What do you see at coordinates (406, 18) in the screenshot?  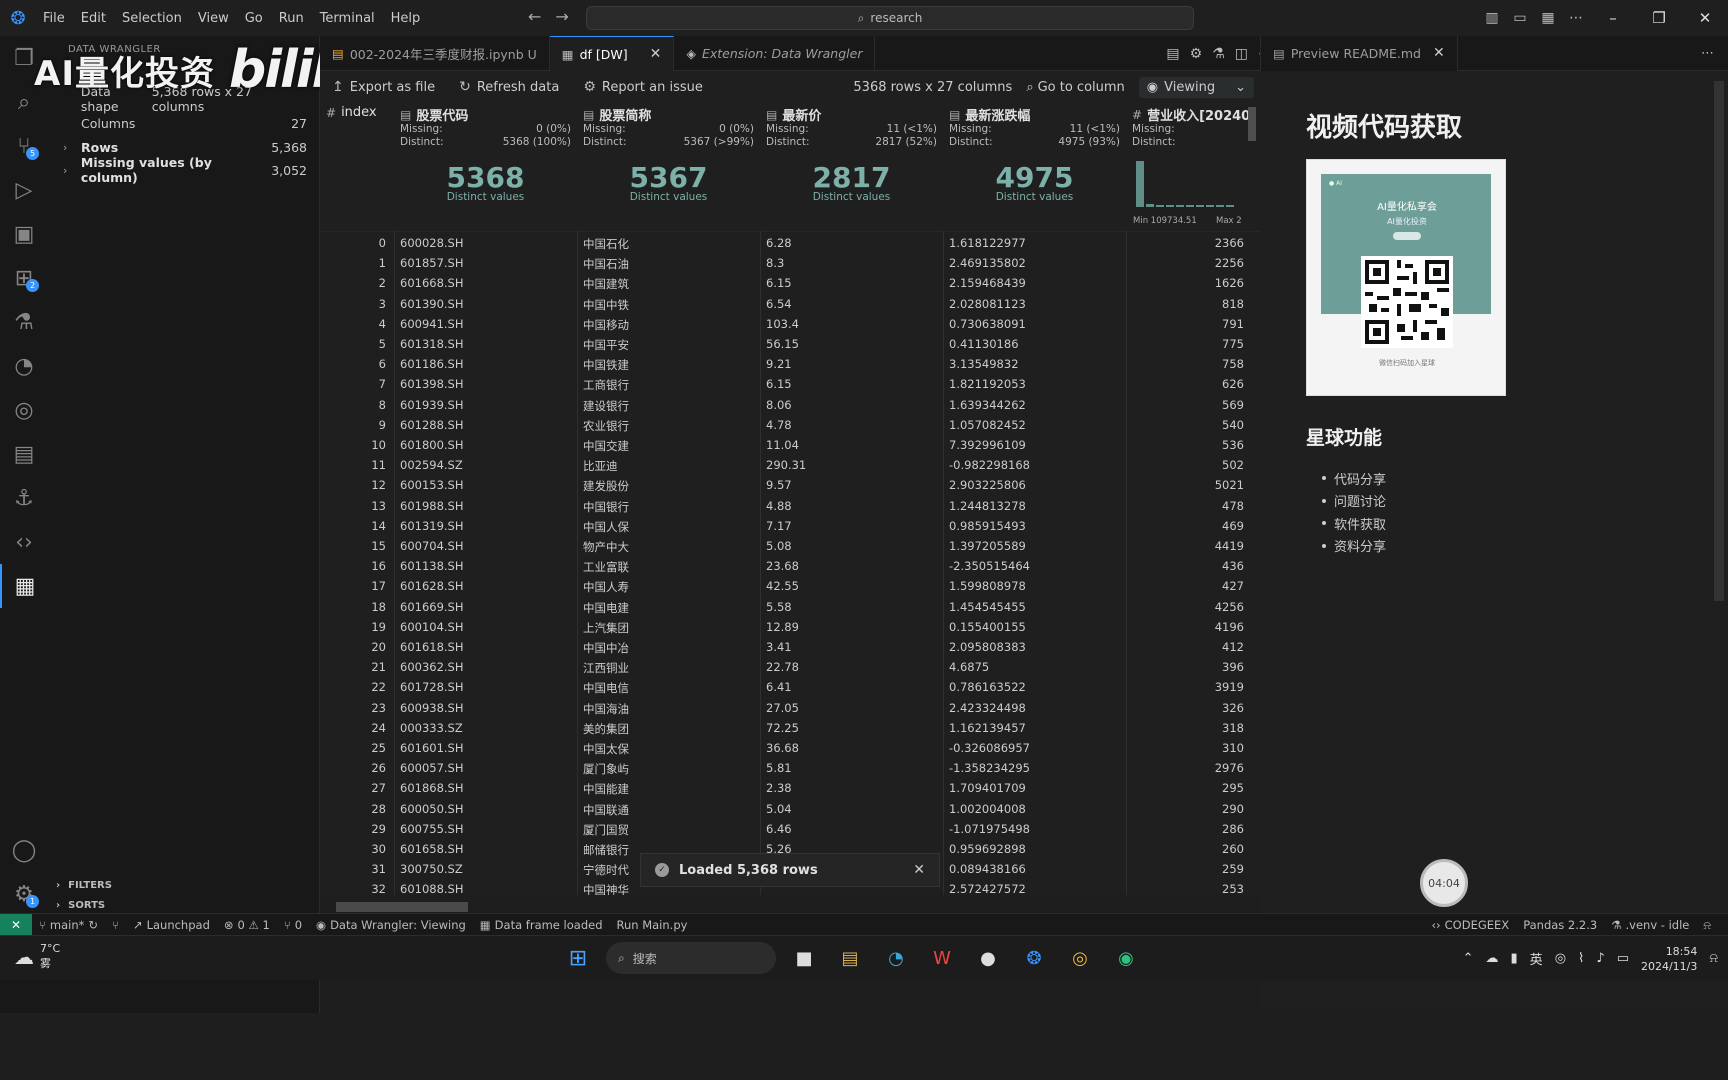 I see `menu-item-help: Help` at bounding box center [406, 18].